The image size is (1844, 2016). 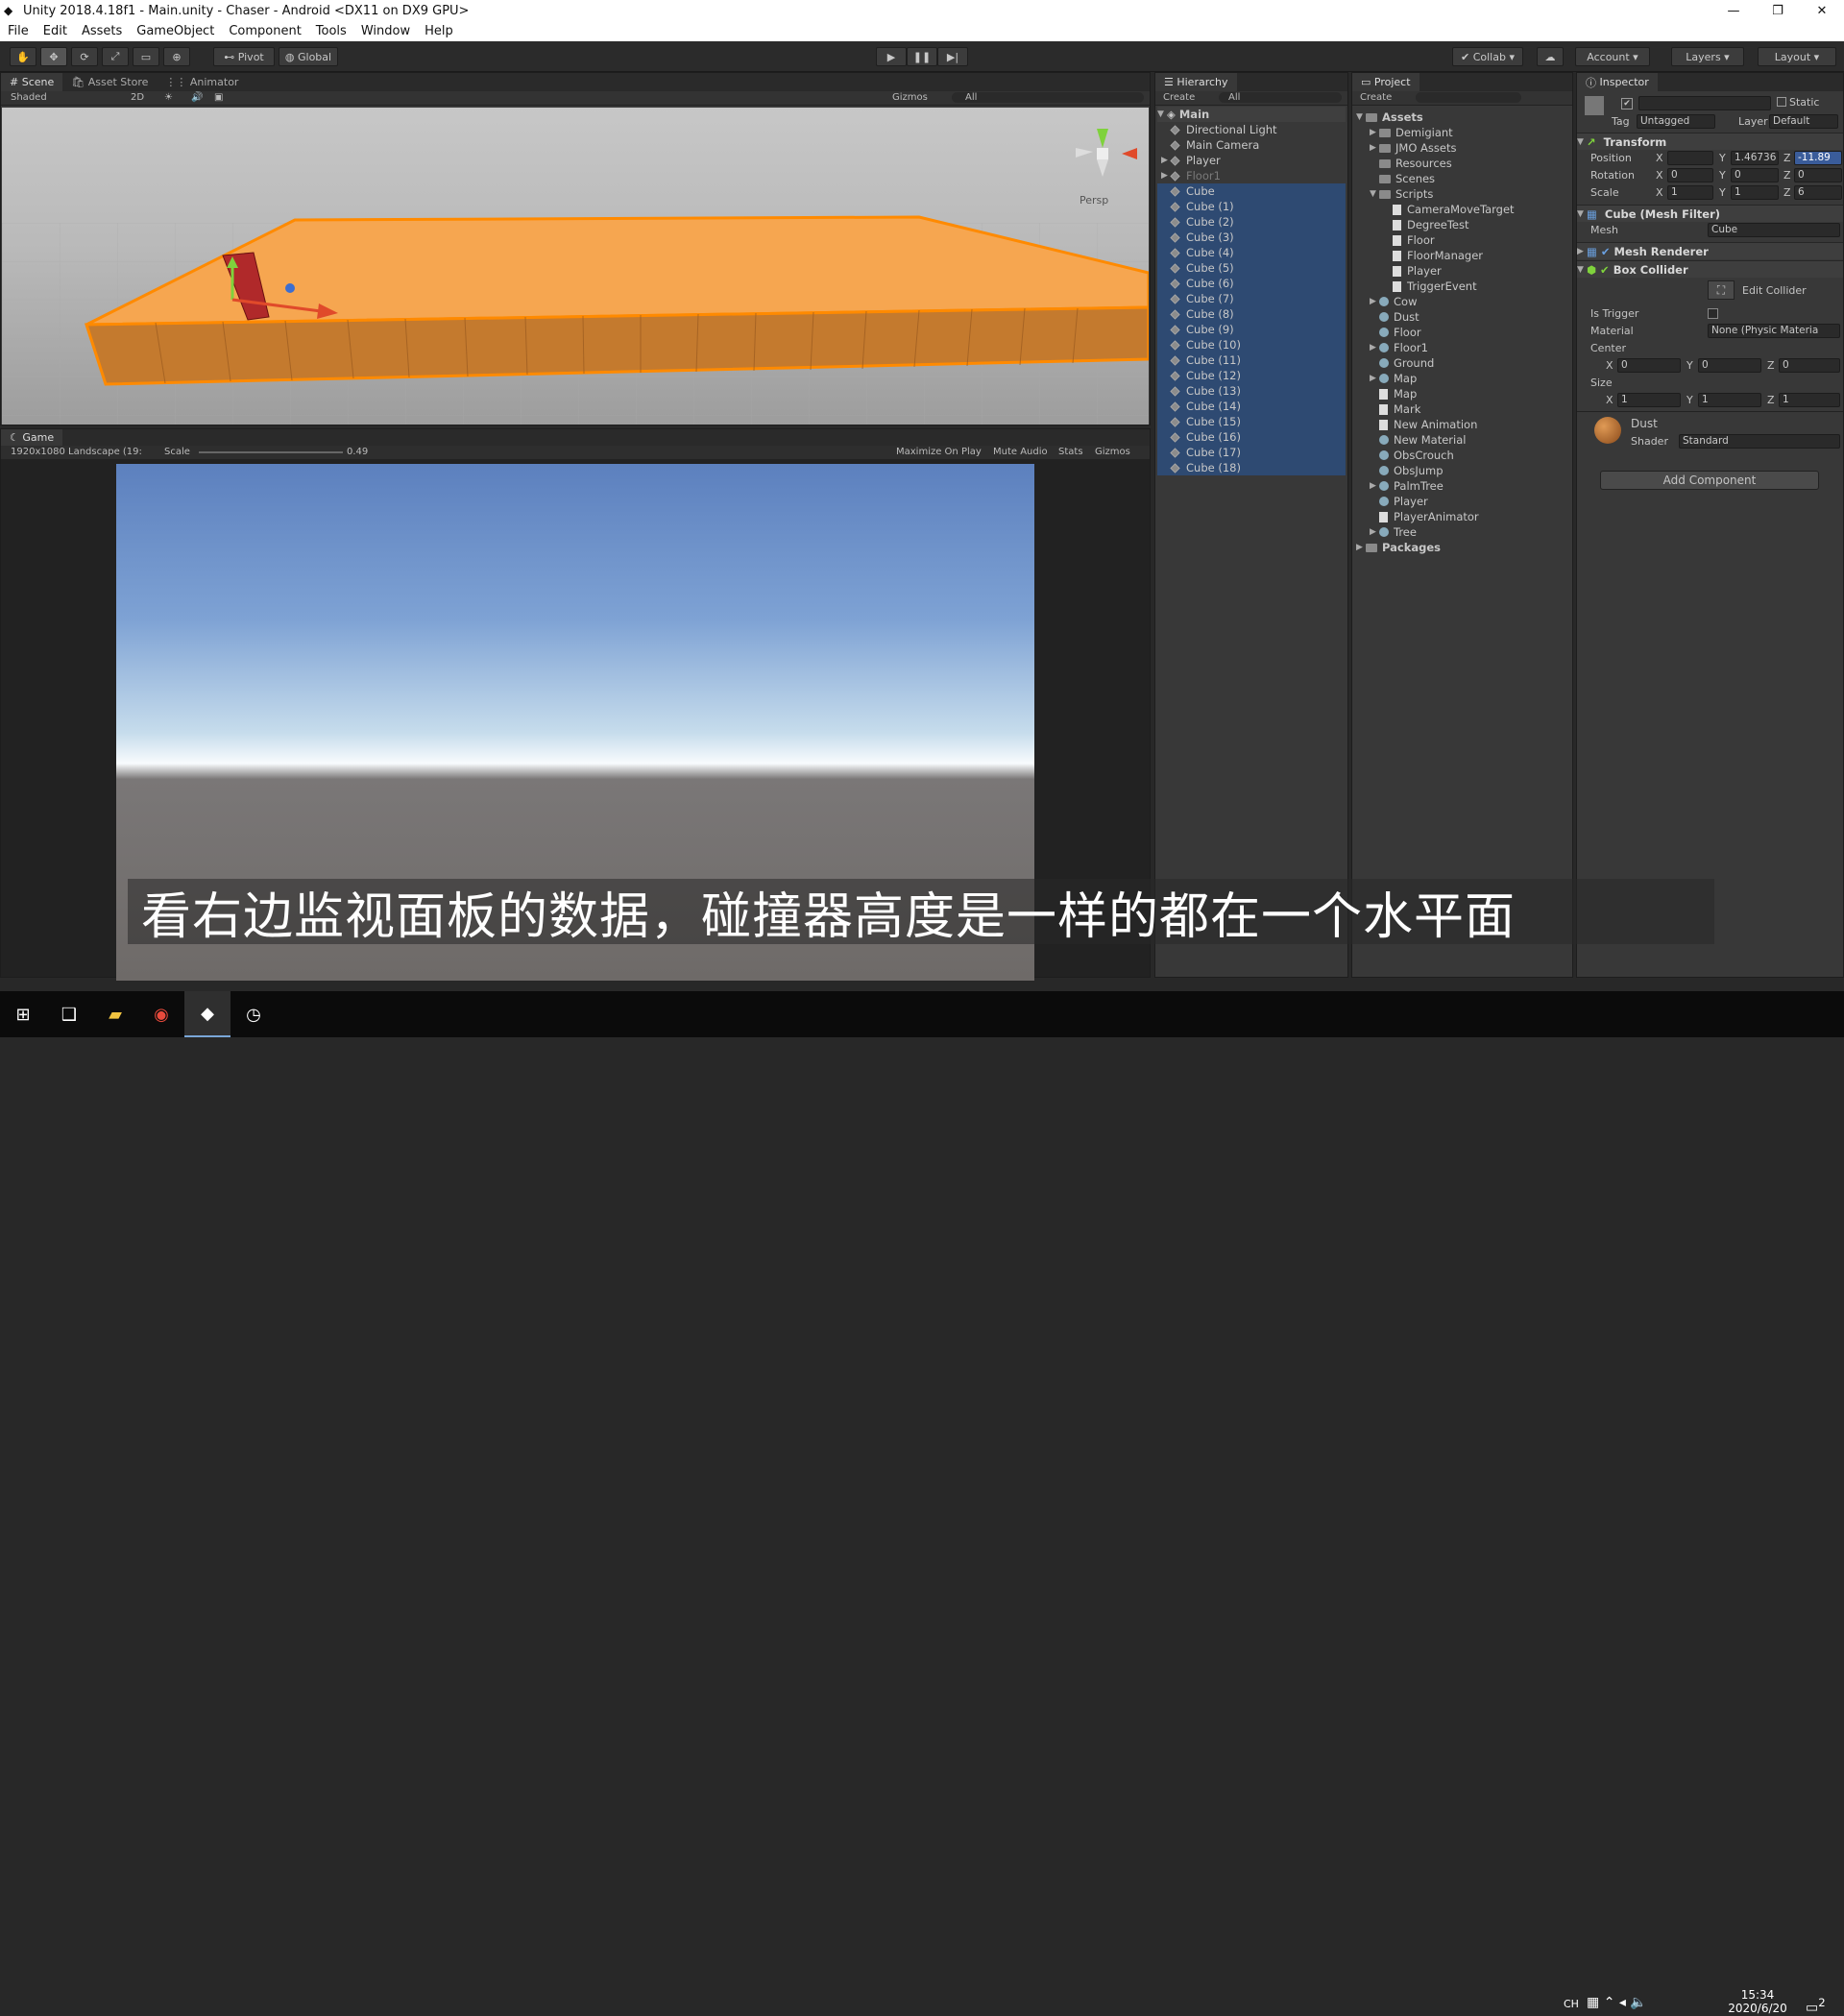 I want to click on scale-tool-icon: ⤢, so click(x=115, y=57).